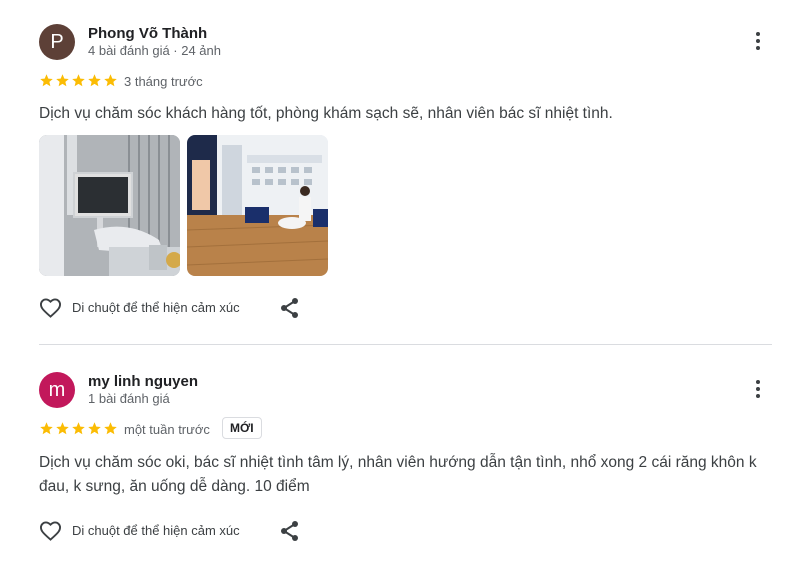  I want to click on new-badge: MỚI, so click(242, 428).